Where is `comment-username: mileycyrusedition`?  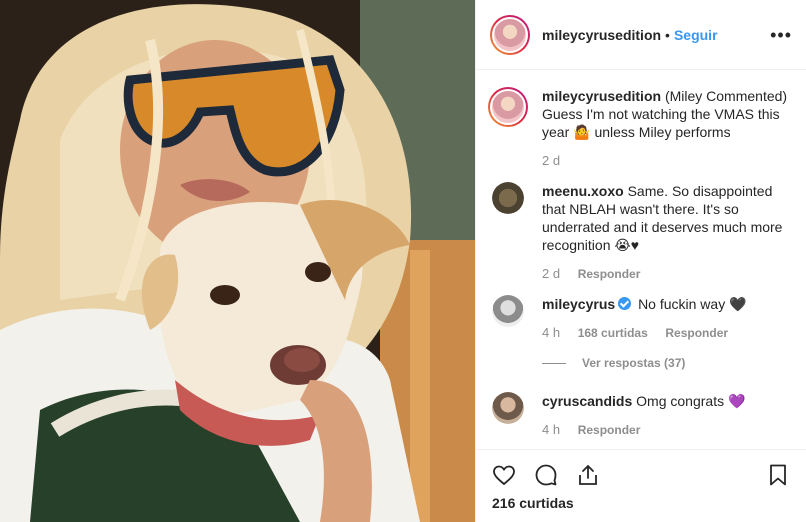
comment-username: mileycyrusedition is located at coordinates (601, 96).